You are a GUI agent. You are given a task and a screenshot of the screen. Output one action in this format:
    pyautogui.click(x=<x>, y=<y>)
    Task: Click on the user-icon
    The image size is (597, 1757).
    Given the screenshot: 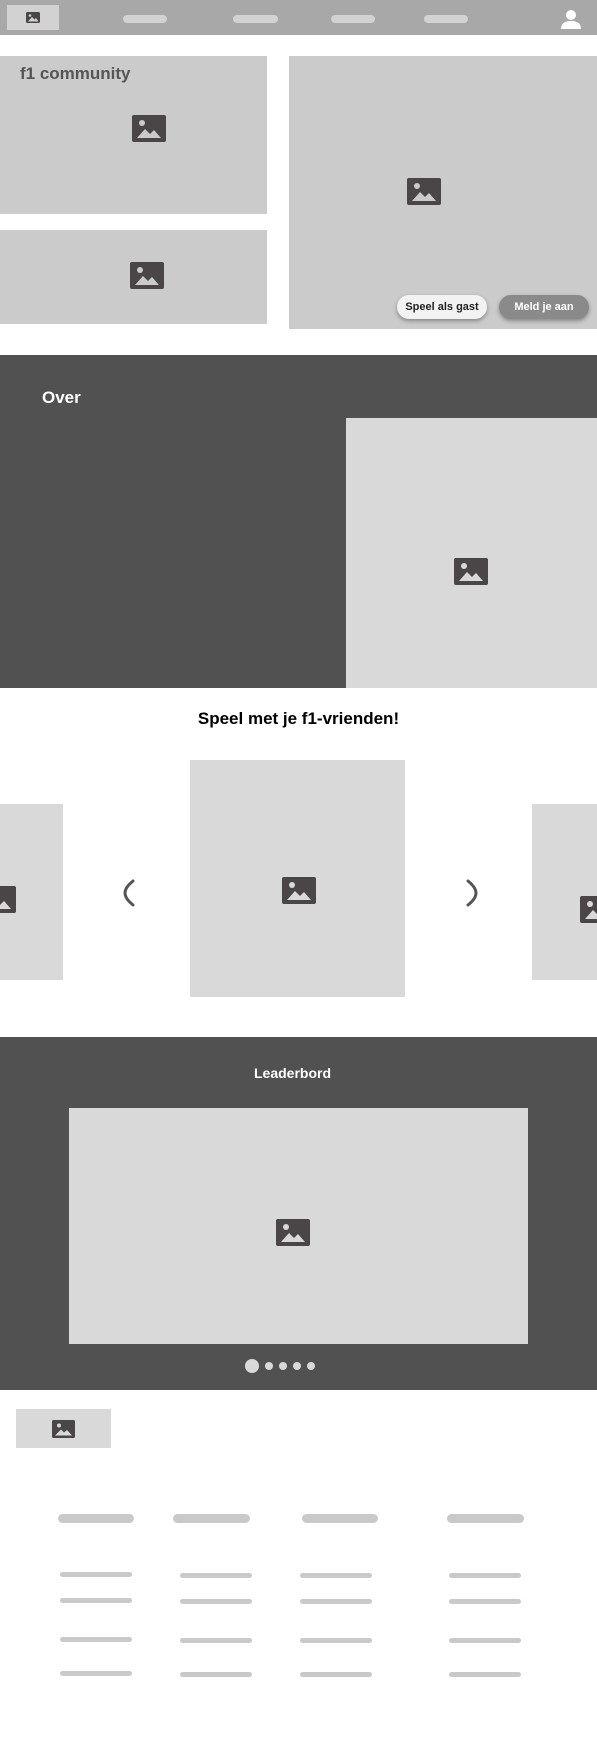 What is the action you would take?
    pyautogui.click(x=571, y=19)
    